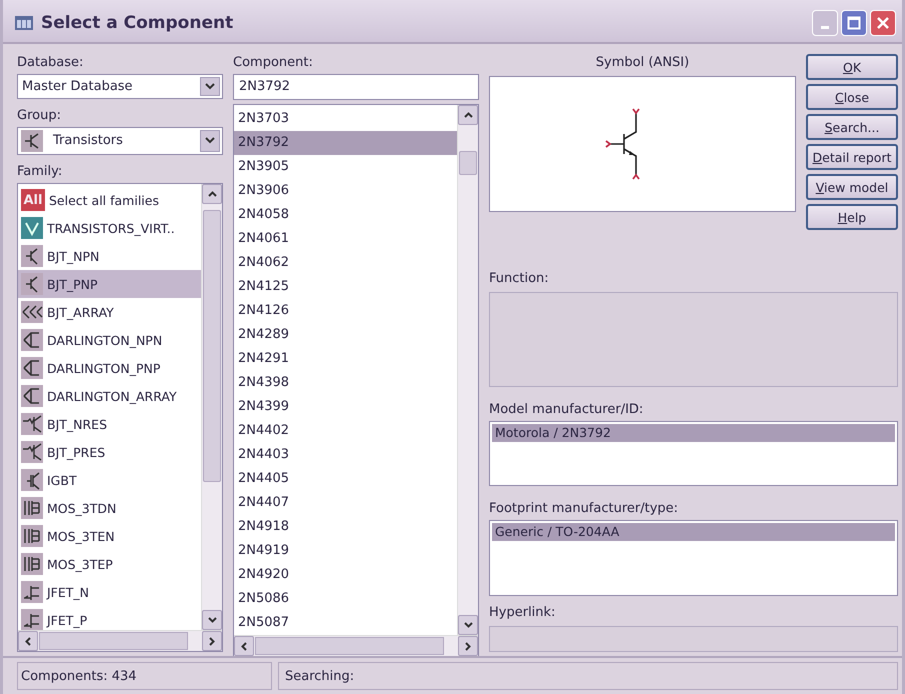 This screenshot has height=694, width=905. I want to click on transistor-symbol-drawing, so click(622, 144).